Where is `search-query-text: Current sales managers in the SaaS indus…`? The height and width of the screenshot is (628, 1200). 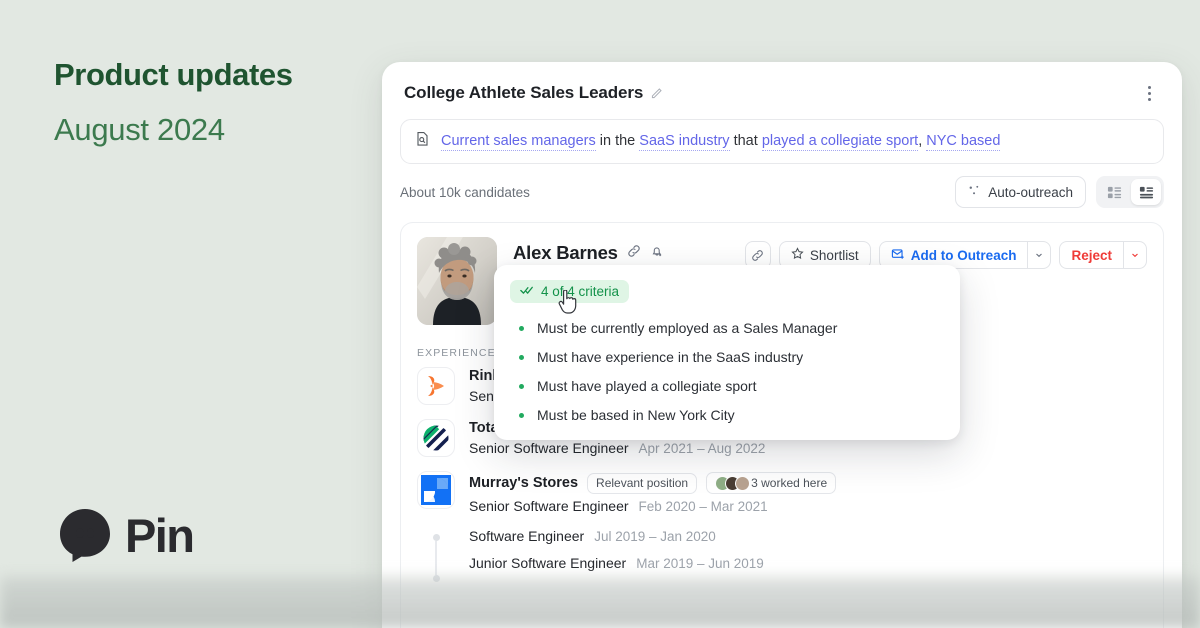 search-query-text: Current sales managers in the SaaS indus… is located at coordinates (721, 142).